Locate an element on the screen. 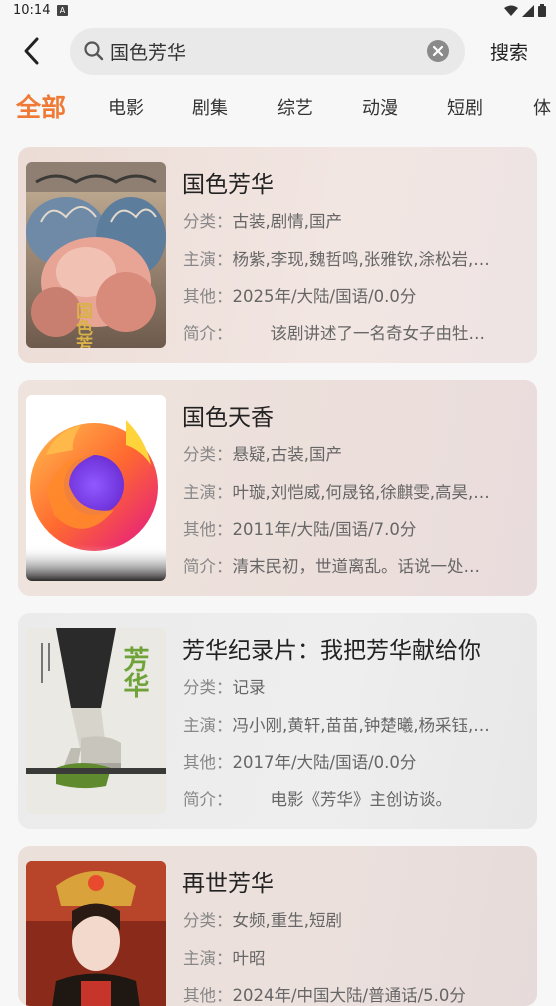 The width and height of the screenshot is (556, 1006). result-intro: 简介： 电影《芳华》主创访谈。 is located at coordinates (352, 798).